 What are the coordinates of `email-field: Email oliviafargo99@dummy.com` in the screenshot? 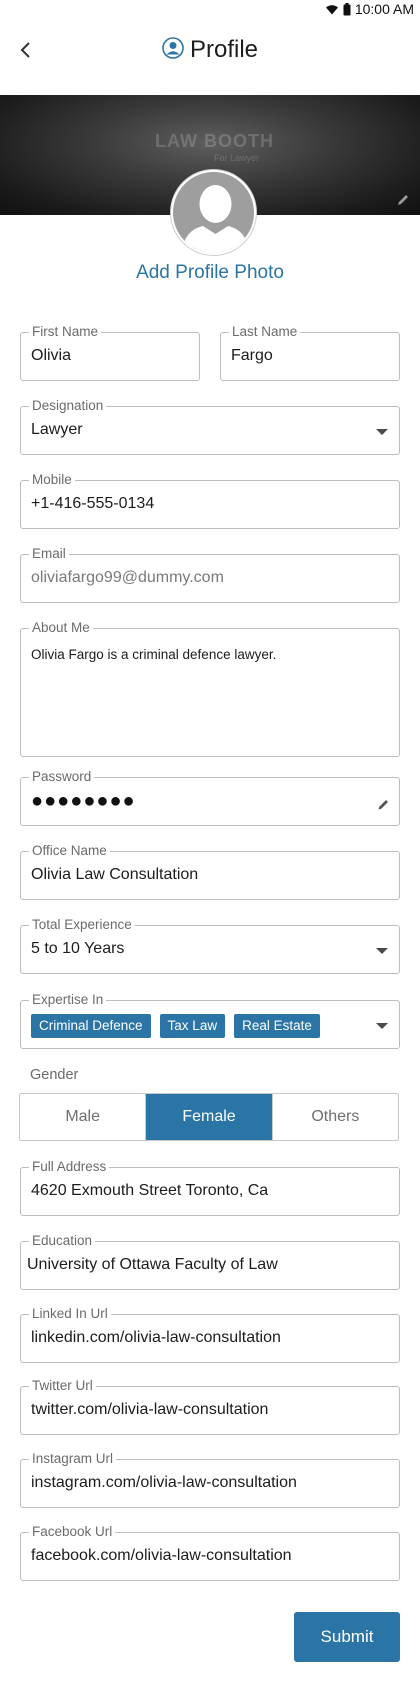 It's located at (210, 574).